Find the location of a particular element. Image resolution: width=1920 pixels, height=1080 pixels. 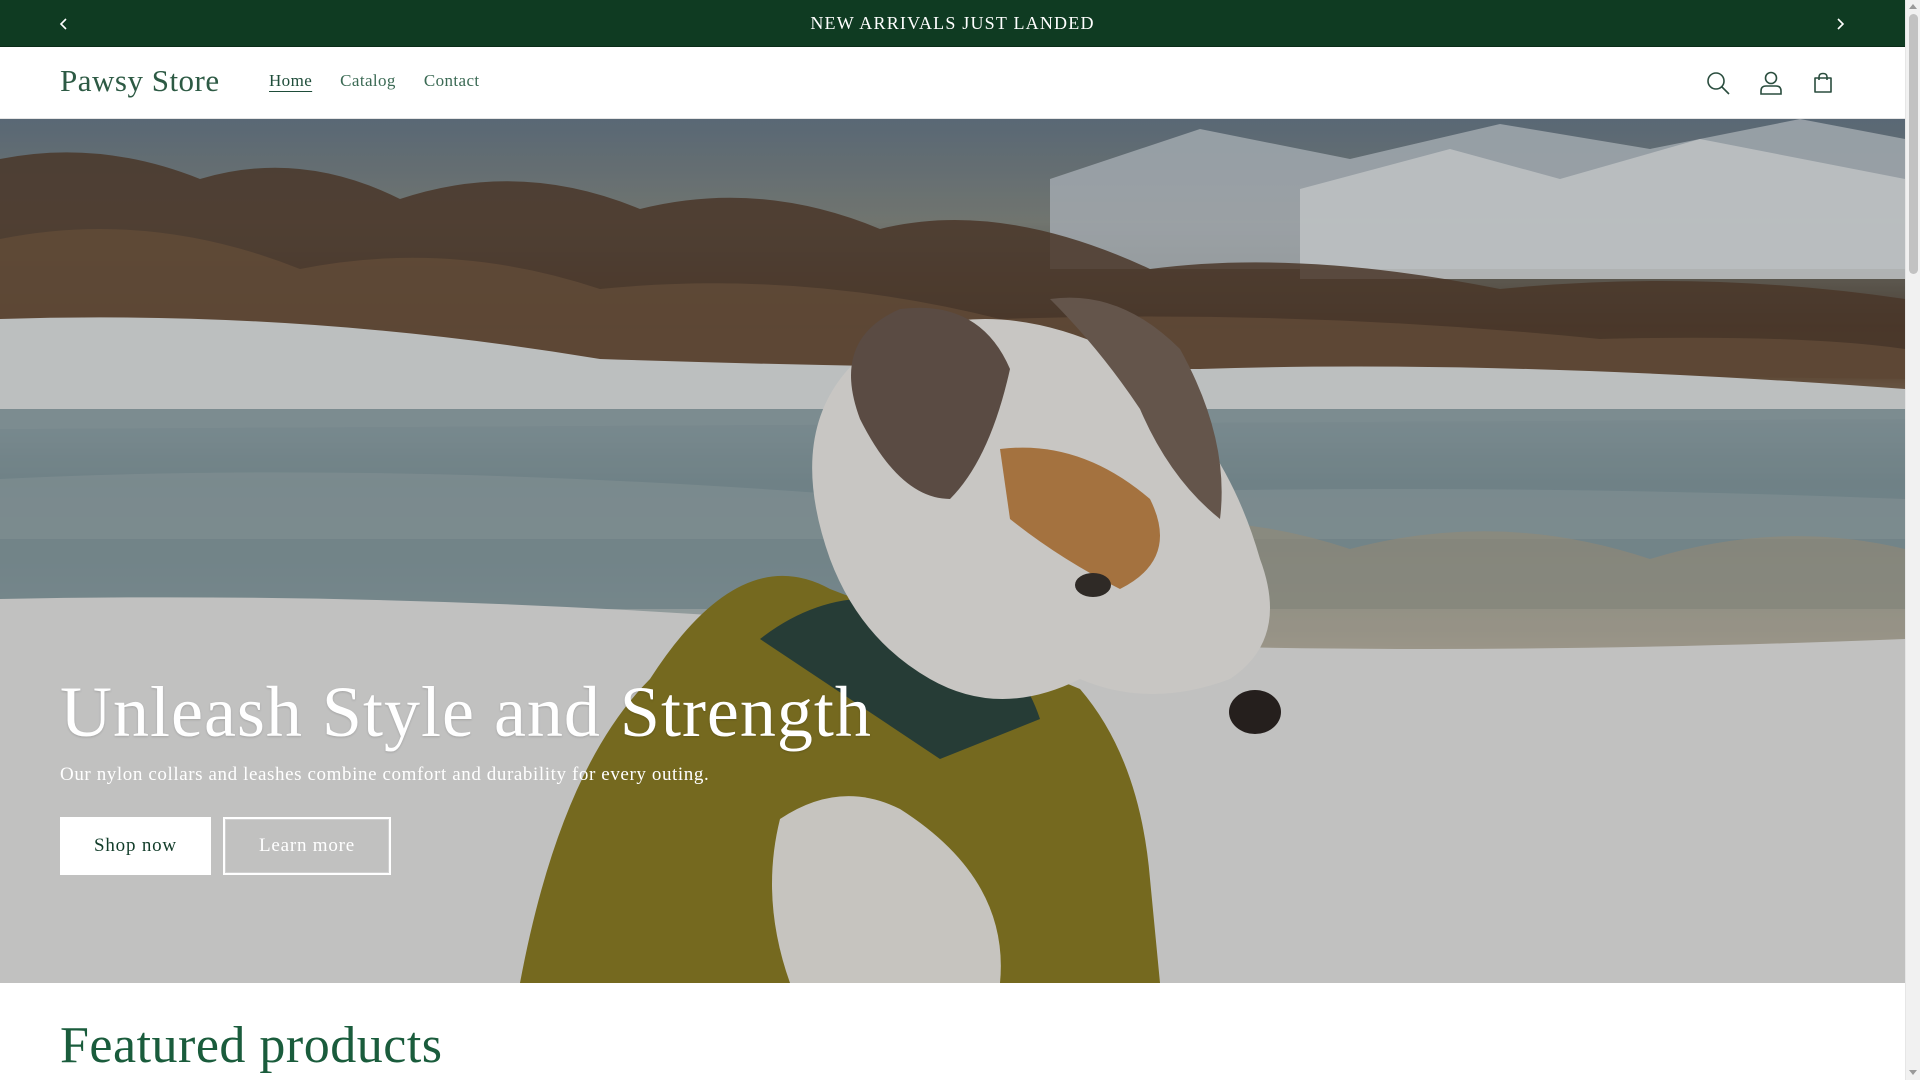

scrollbar-thumb is located at coordinates (1913, 144).